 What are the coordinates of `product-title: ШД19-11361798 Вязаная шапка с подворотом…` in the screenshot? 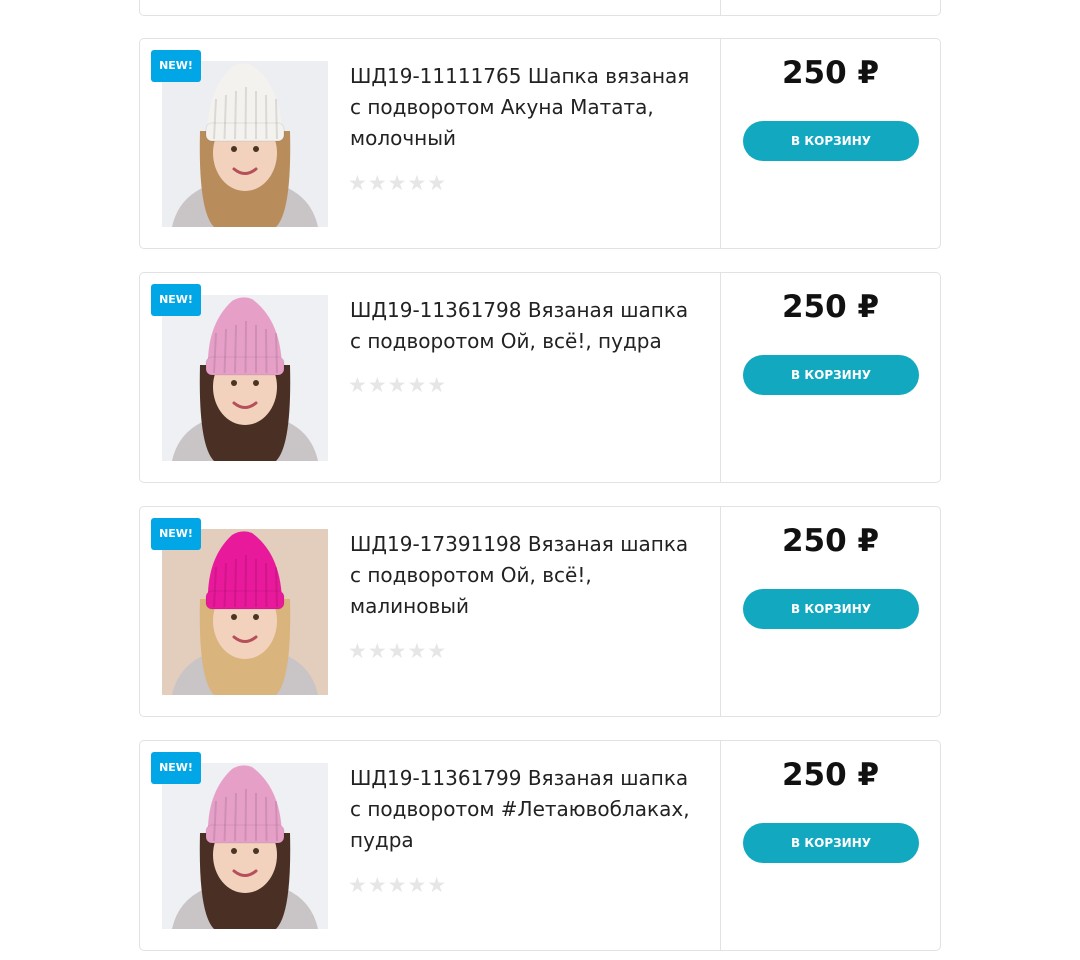 It's located at (527, 326).